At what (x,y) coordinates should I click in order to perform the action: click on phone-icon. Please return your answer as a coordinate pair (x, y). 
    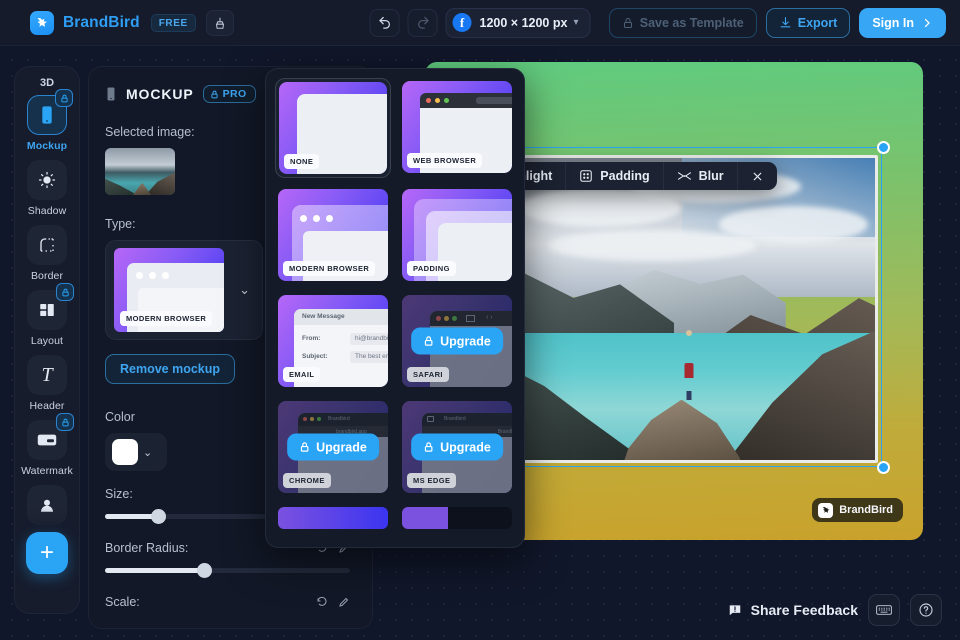
    Looking at the image, I should click on (47, 115).